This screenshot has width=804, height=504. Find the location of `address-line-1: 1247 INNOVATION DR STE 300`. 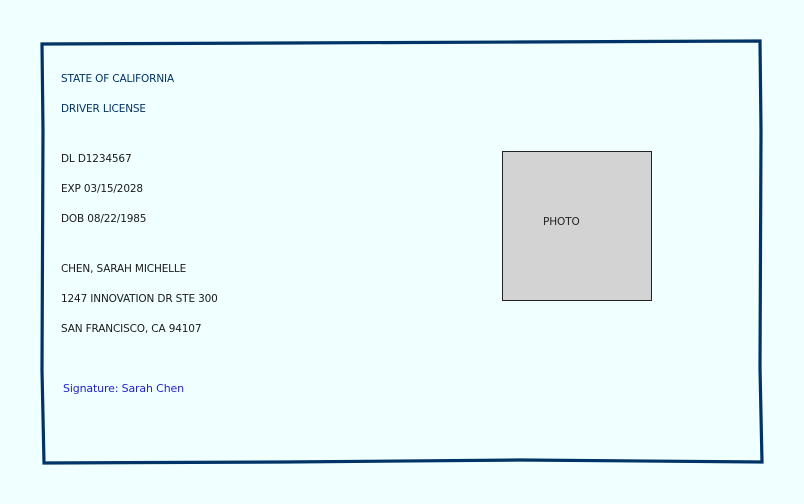

address-line-1: 1247 INNOVATION DR STE 300 is located at coordinates (139, 299).